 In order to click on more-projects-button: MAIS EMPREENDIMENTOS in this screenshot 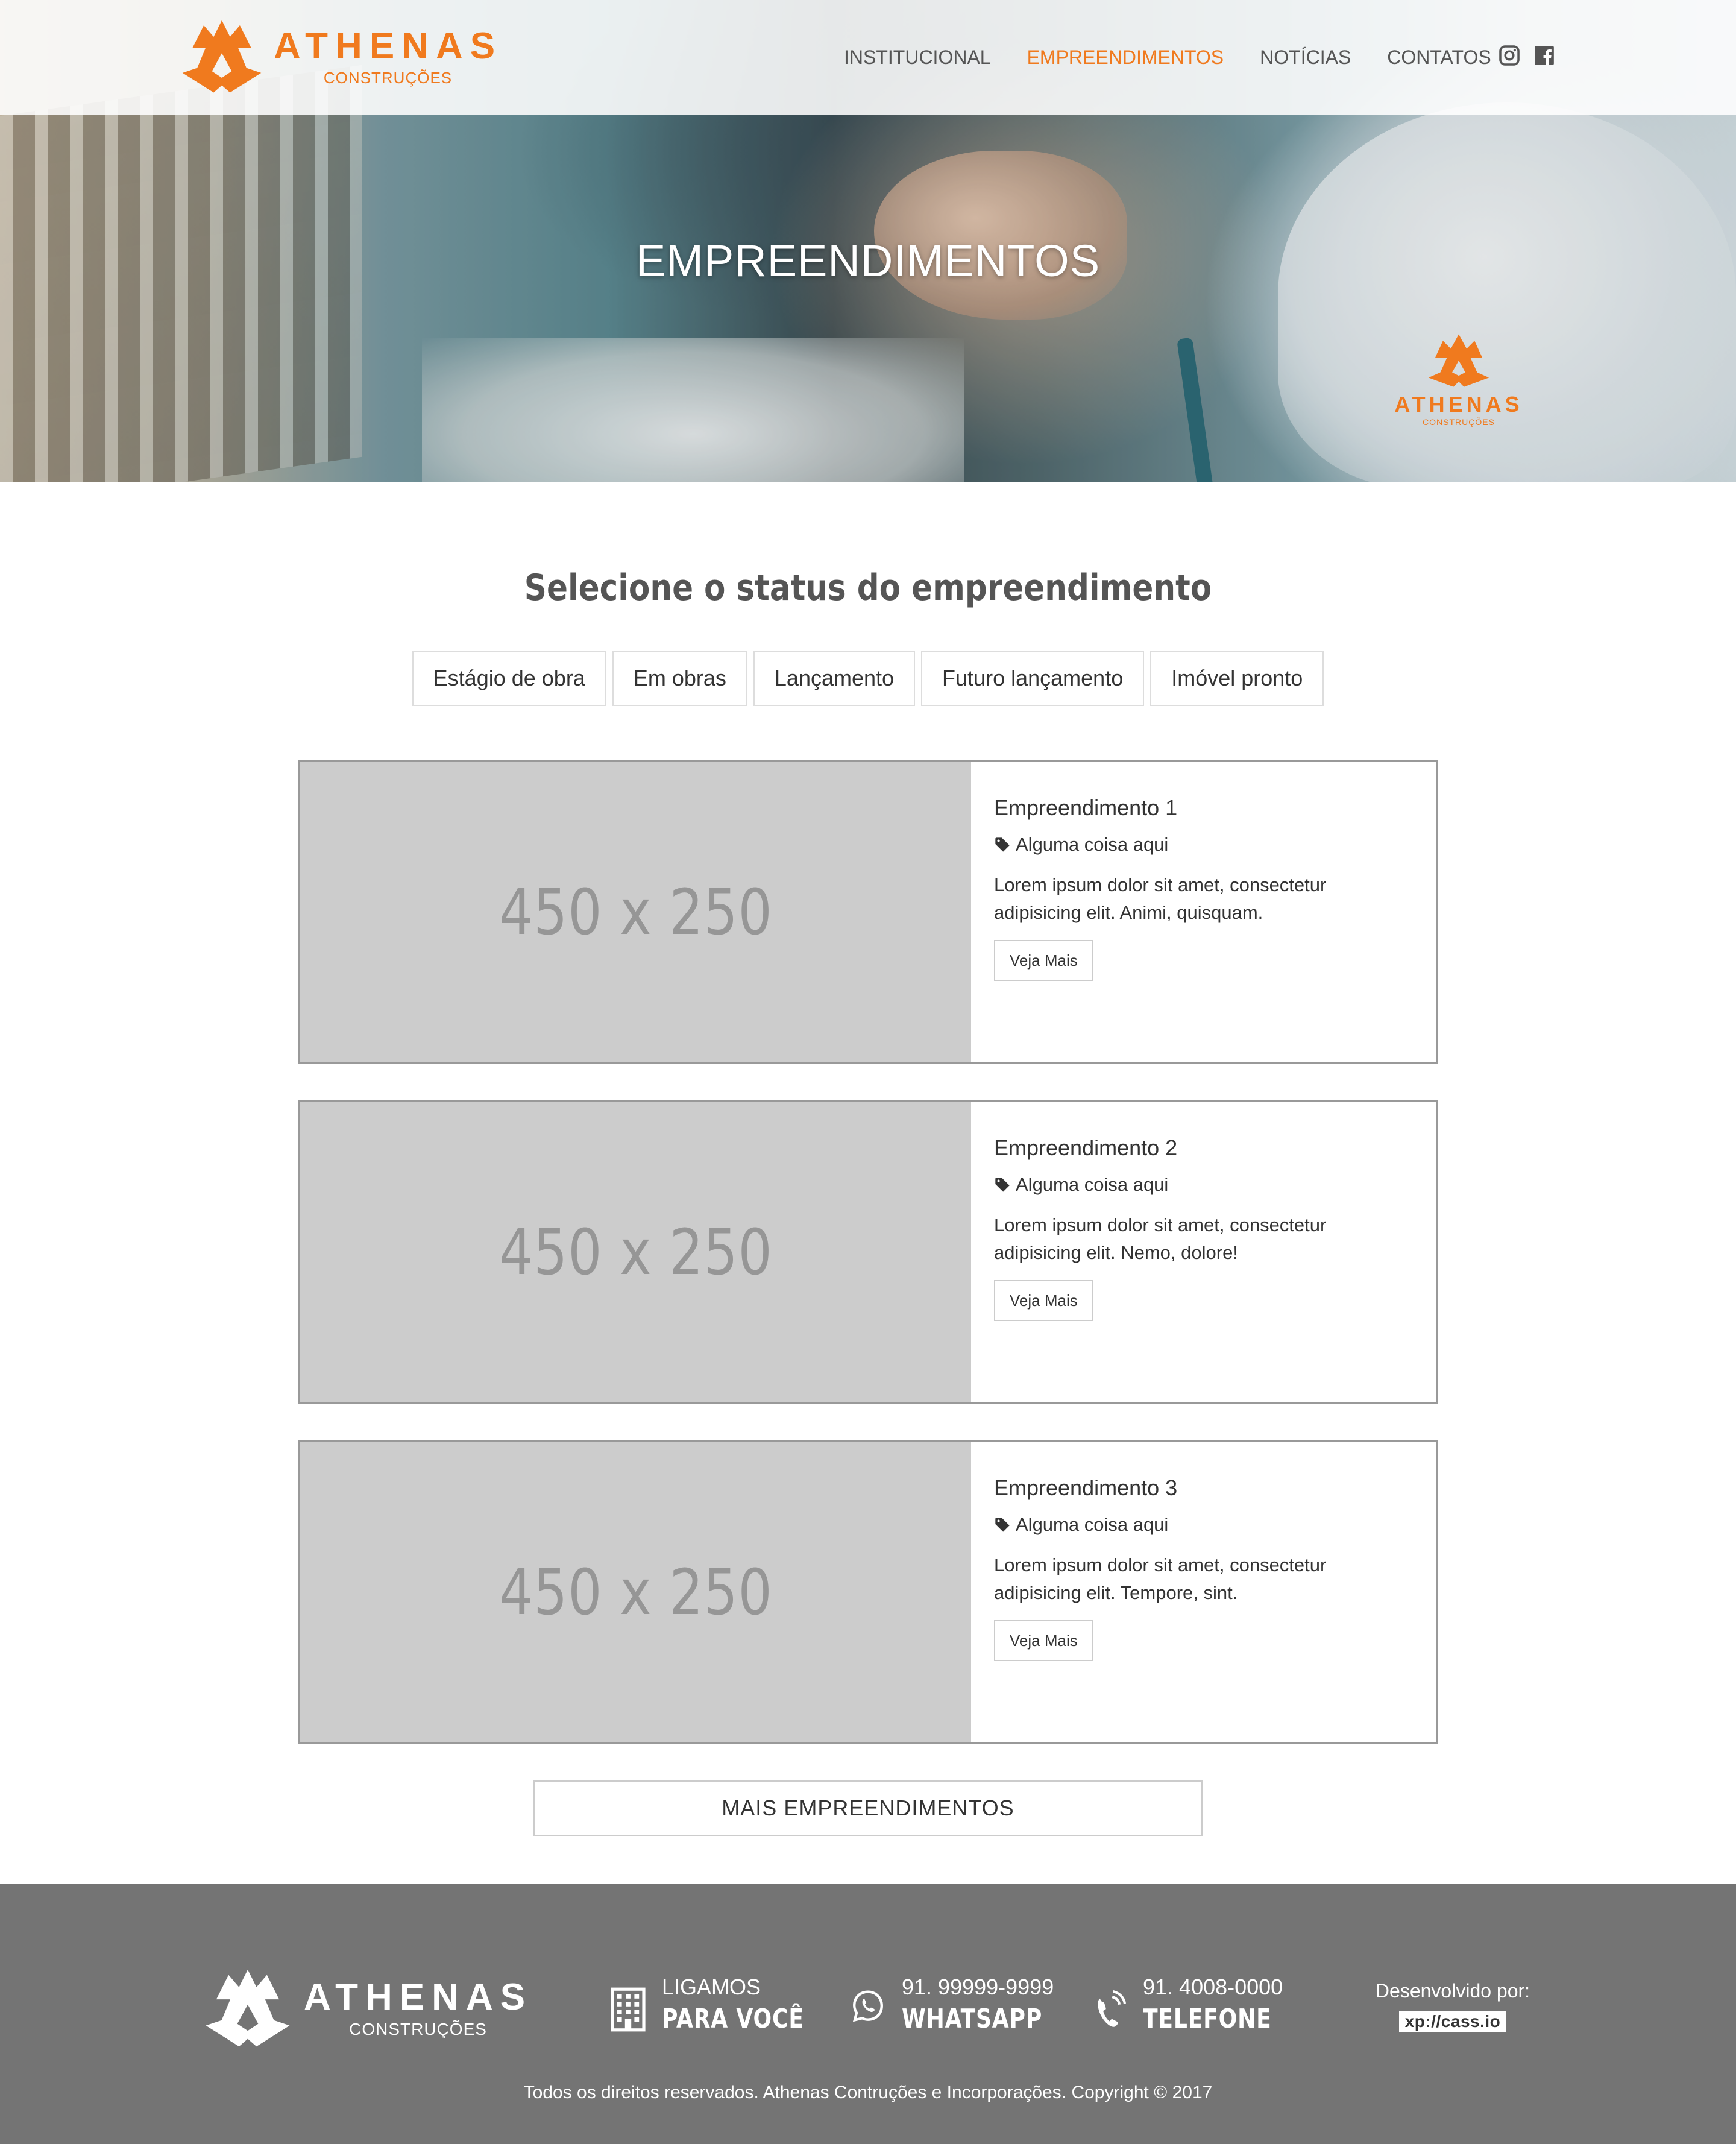, I will do `click(868, 1808)`.